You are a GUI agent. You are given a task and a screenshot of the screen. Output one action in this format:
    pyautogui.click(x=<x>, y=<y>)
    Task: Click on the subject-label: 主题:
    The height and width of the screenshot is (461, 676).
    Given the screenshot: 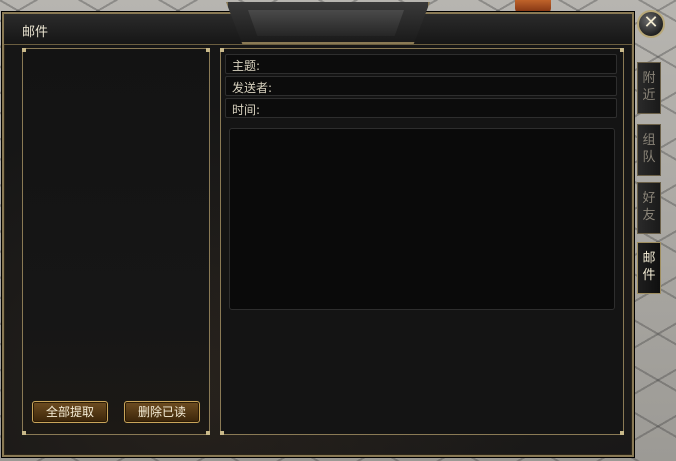 What is the action you would take?
    pyautogui.click(x=246, y=66)
    